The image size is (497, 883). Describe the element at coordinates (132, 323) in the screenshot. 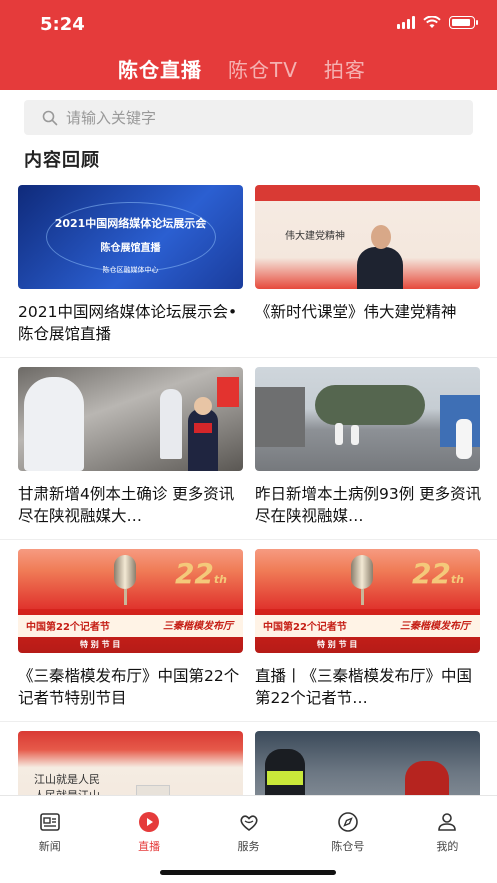

I see `video-title: 2021中国网络媒体论坛展示会•陈仓展馆直播` at that location.